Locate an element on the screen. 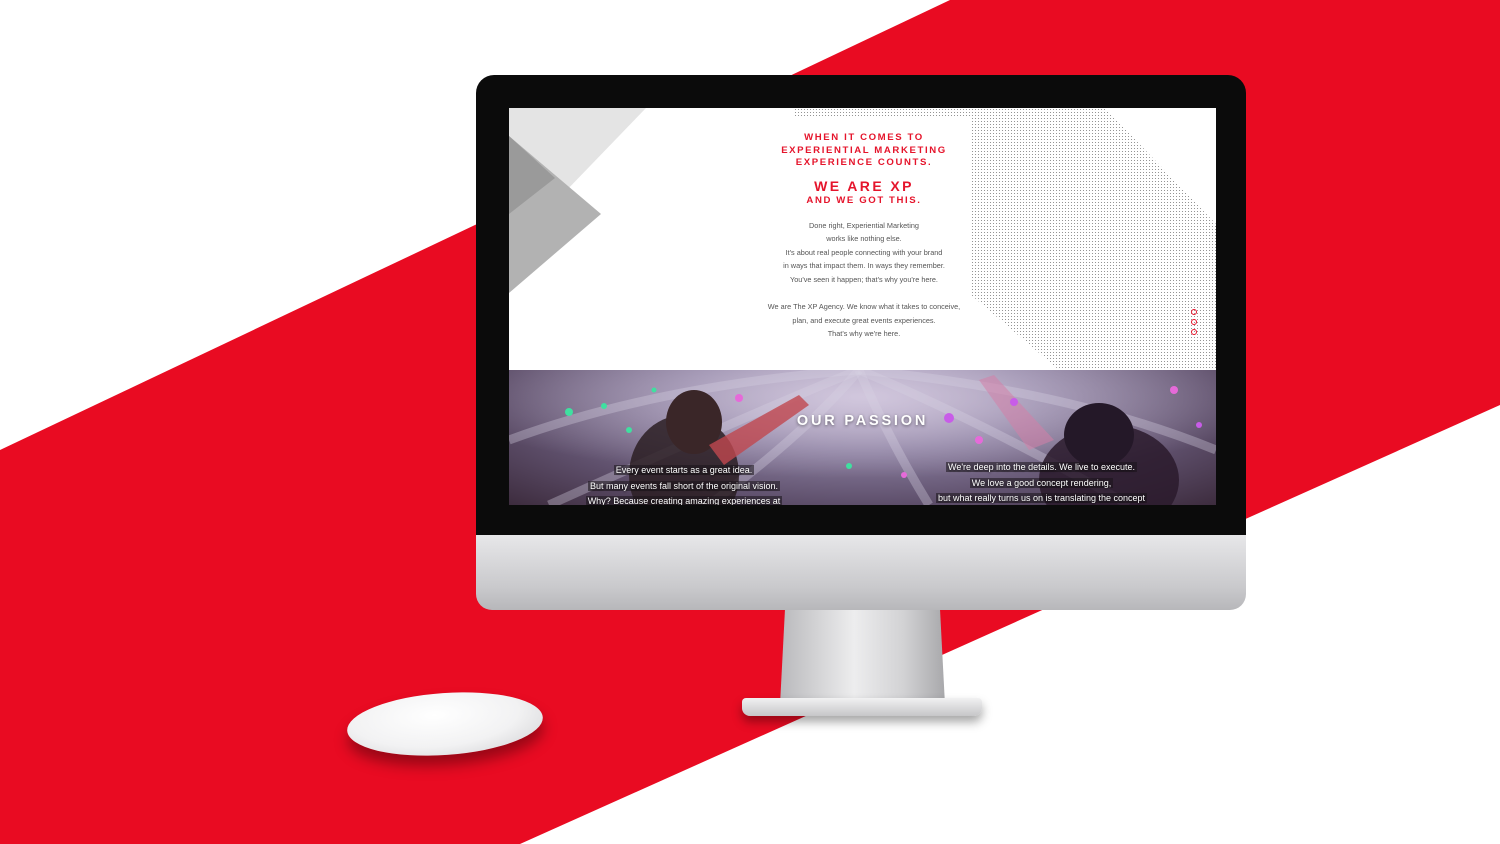 The height and width of the screenshot is (844, 1500). caption-line: Every event starts as a great idea. is located at coordinates (684, 470).